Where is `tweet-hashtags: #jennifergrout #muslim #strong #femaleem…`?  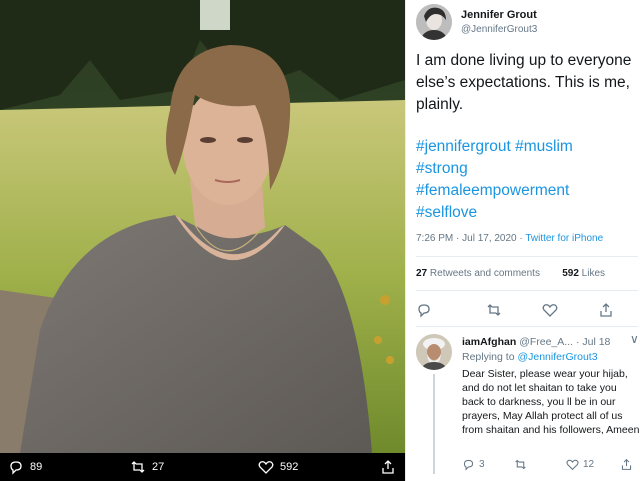
tweet-hashtags: #jennifergrout #muslim #strong #femaleem… is located at coordinates (527, 180).